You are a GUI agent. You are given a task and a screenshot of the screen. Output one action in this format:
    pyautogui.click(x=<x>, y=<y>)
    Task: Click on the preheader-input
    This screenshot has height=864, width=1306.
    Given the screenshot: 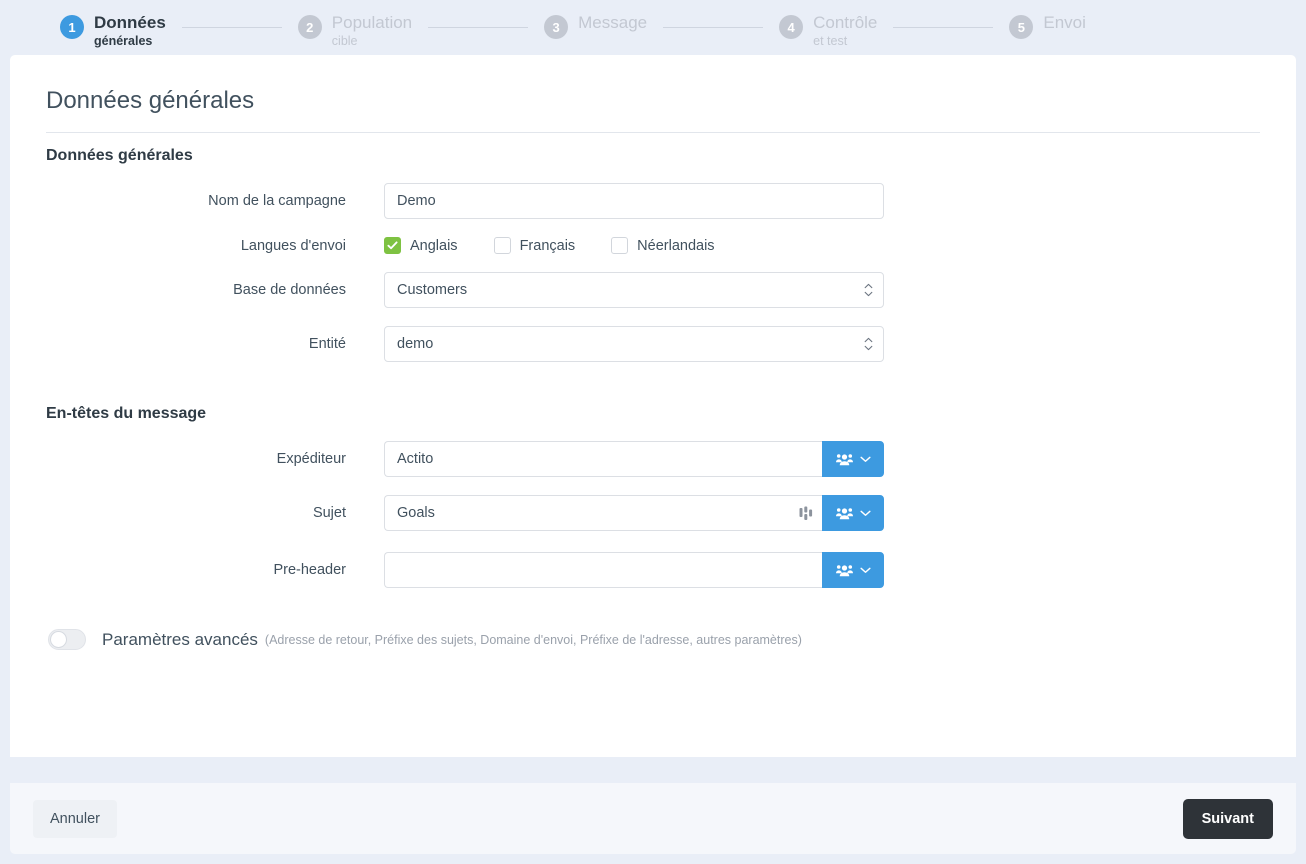 What is the action you would take?
    pyautogui.click(x=603, y=570)
    